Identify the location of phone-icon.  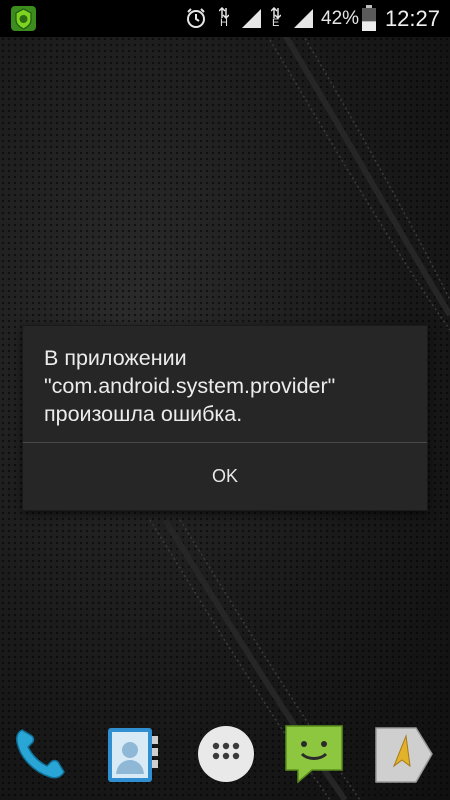
(40, 754).